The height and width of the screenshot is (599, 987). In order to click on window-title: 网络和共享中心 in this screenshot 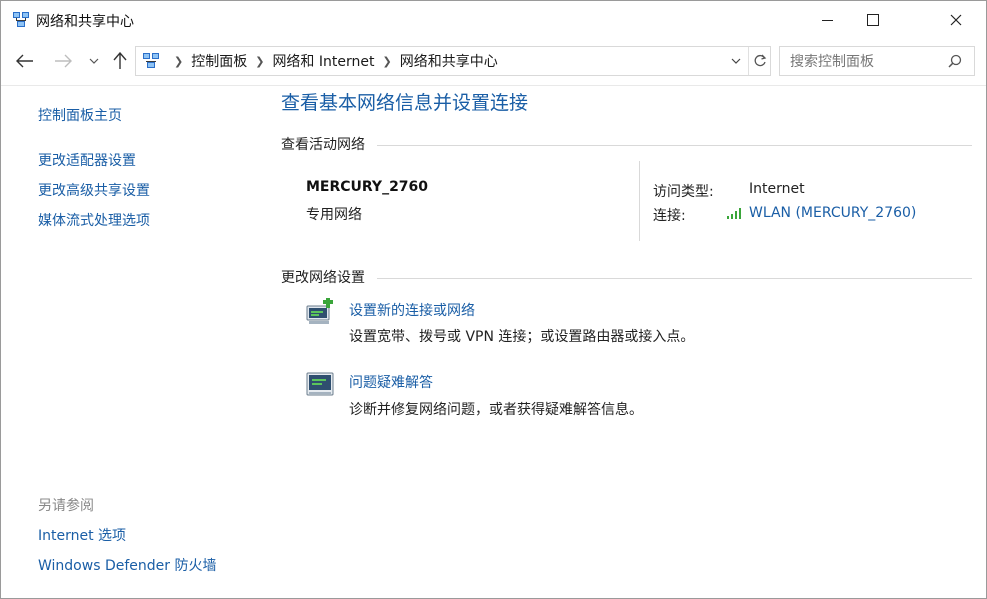, I will do `click(85, 22)`.